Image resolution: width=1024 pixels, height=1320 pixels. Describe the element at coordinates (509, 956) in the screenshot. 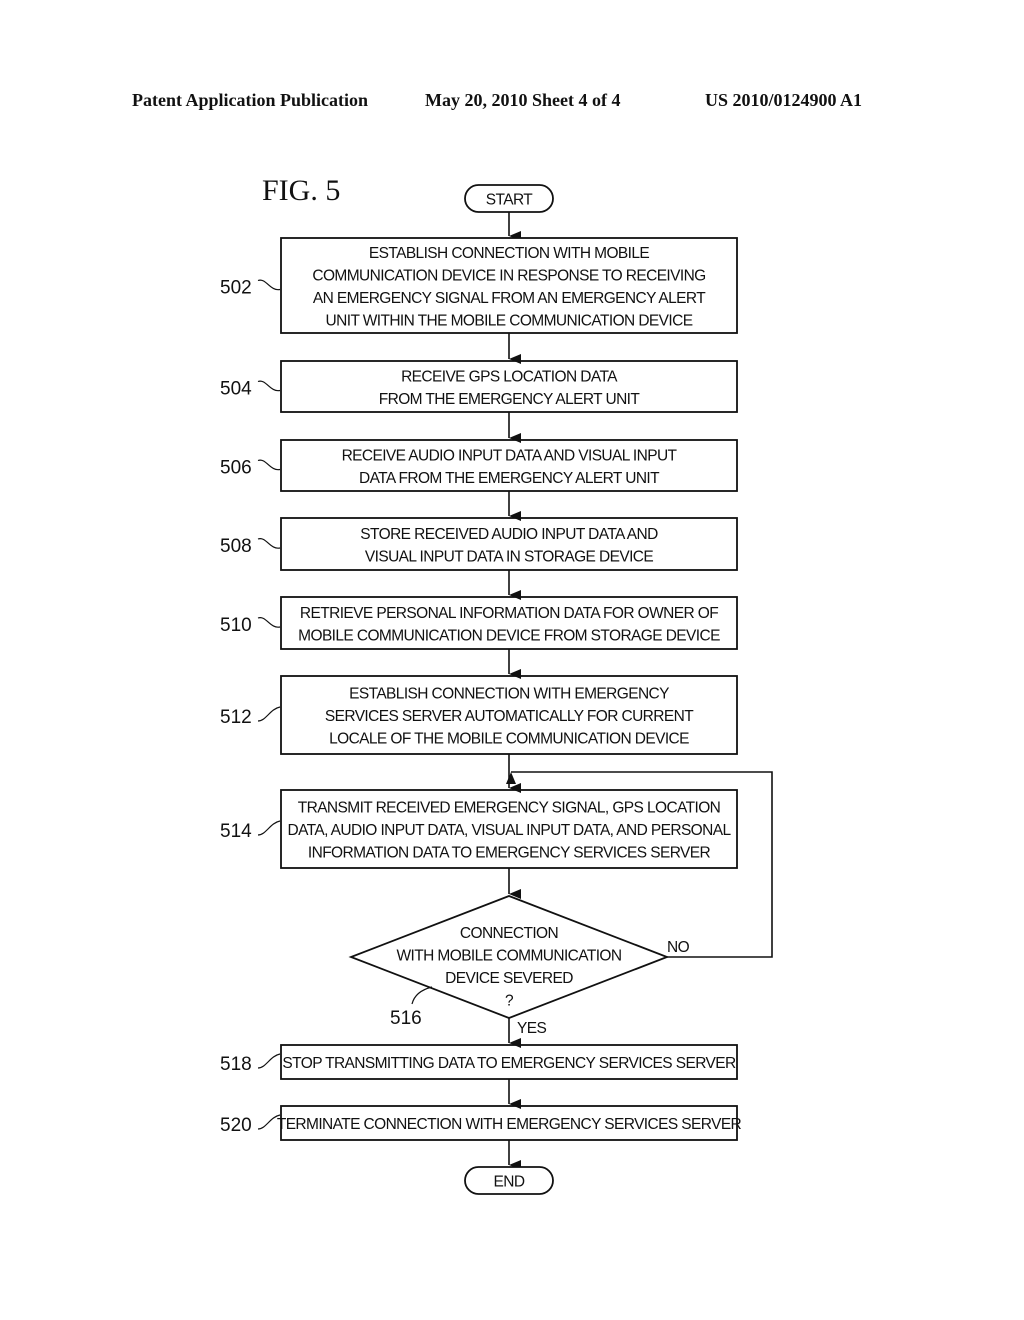

I see `decision-text-516: WITH MOBILE COMMUNICATION` at that location.